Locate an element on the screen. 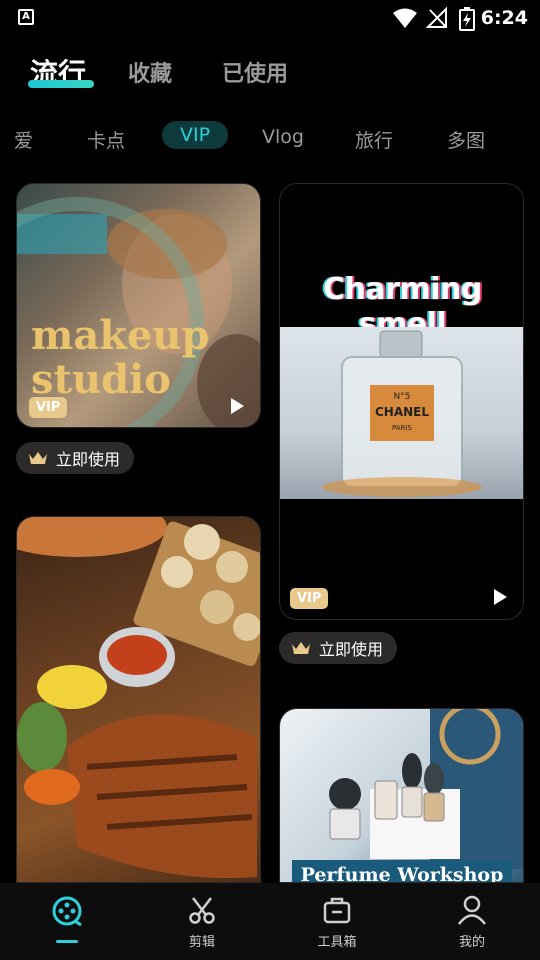 The height and width of the screenshot is (960, 540). top-tabs: 流行 收藏 已使用 is located at coordinates (270, 75).